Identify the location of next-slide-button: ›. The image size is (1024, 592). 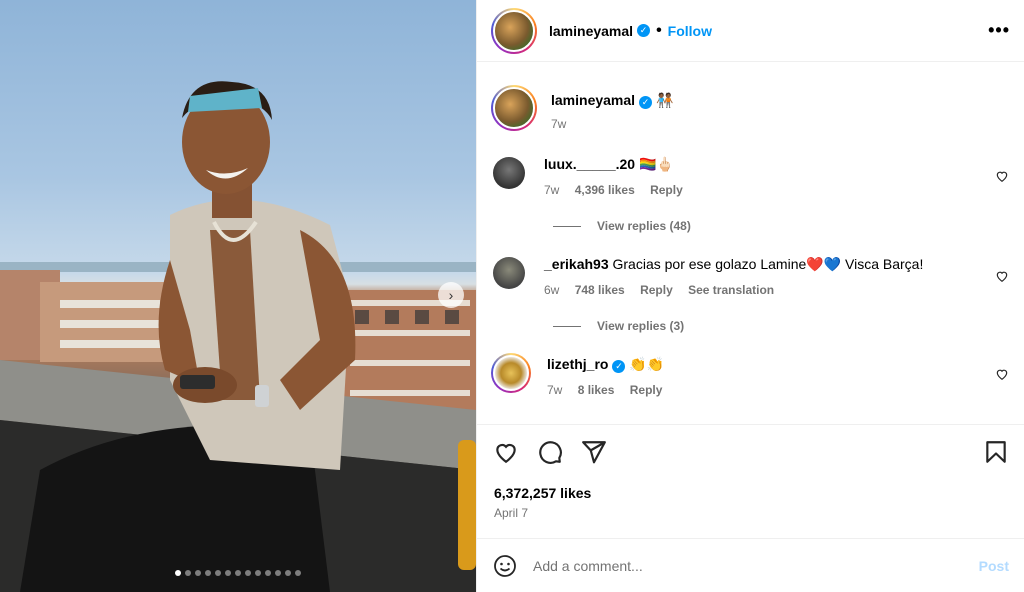
(451, 295).